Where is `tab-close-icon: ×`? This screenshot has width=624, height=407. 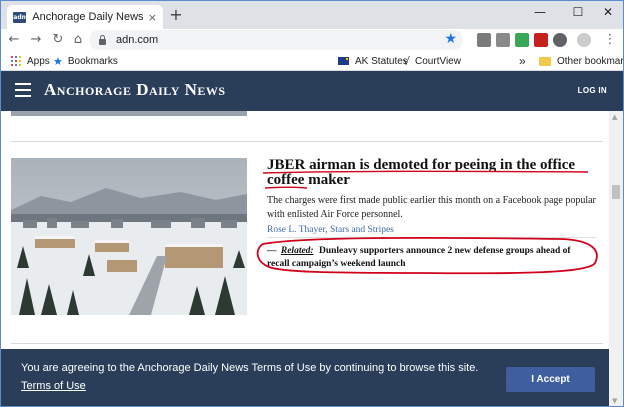 tab-close-icon: × is located at coordinates (152, 17).